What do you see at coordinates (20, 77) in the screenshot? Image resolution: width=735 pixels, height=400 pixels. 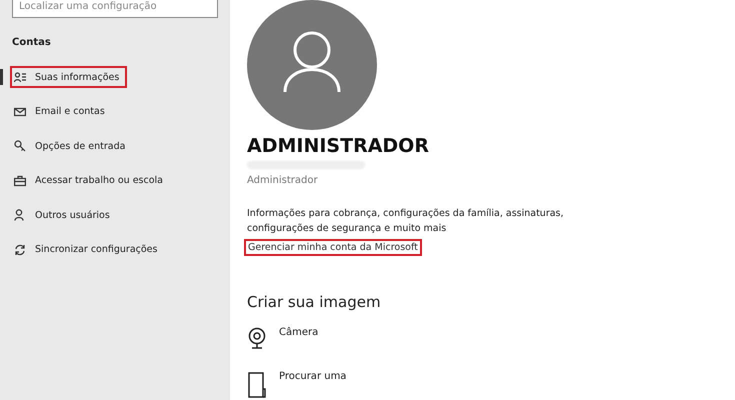 I see `person-list-icon` at bounding box center [20, 77].